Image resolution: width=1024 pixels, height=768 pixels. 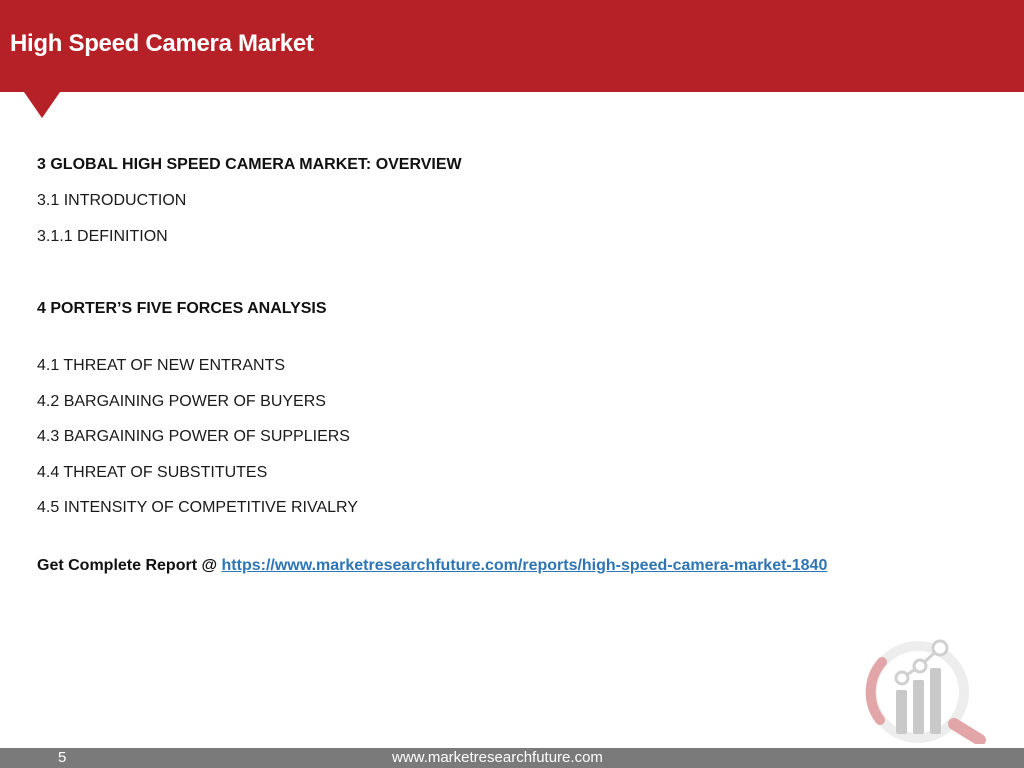 What do you see at coordinates (497, 757) in the screenshot?
I see `footer-website: www.marketresearchfuture.com` at bounding box center [497, 757].